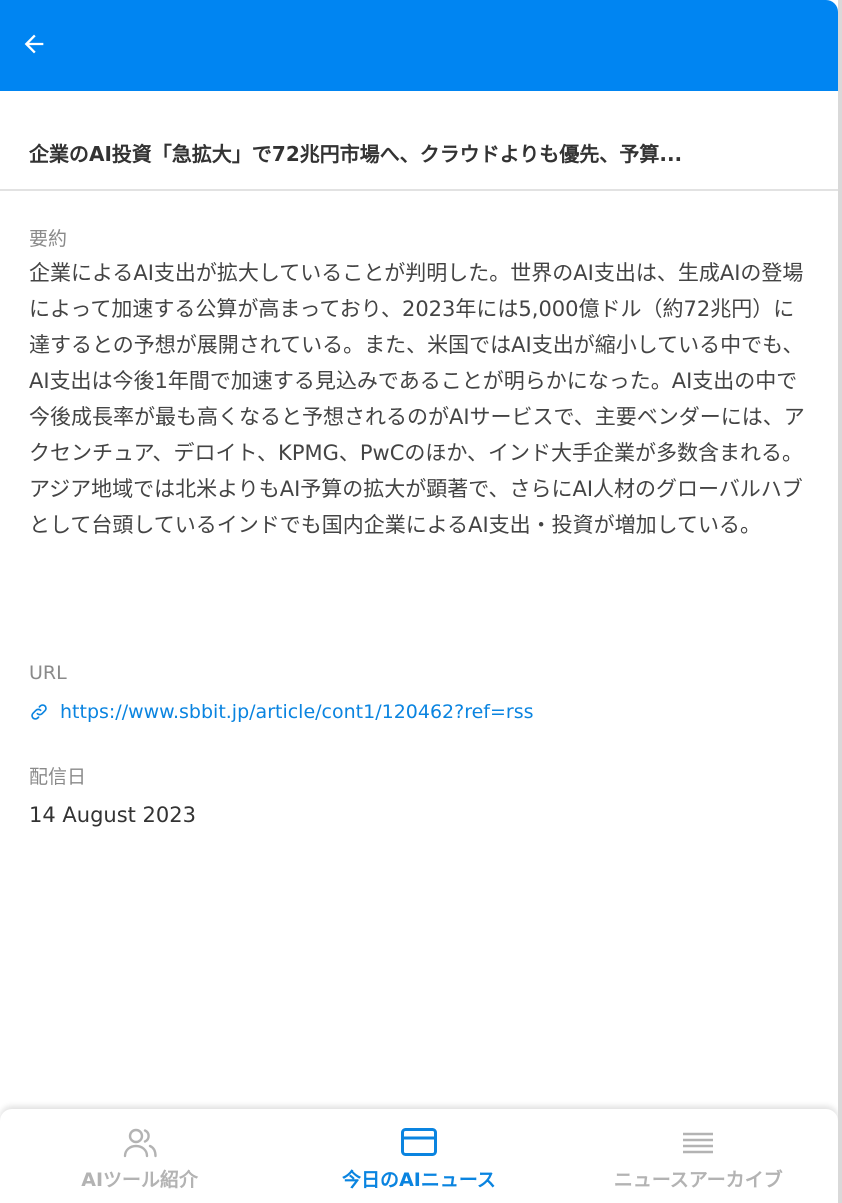 The image size is (842, 1203). Describe the element at coordinates (39, 712) in the screenshot. I see `link-icon` at that location.